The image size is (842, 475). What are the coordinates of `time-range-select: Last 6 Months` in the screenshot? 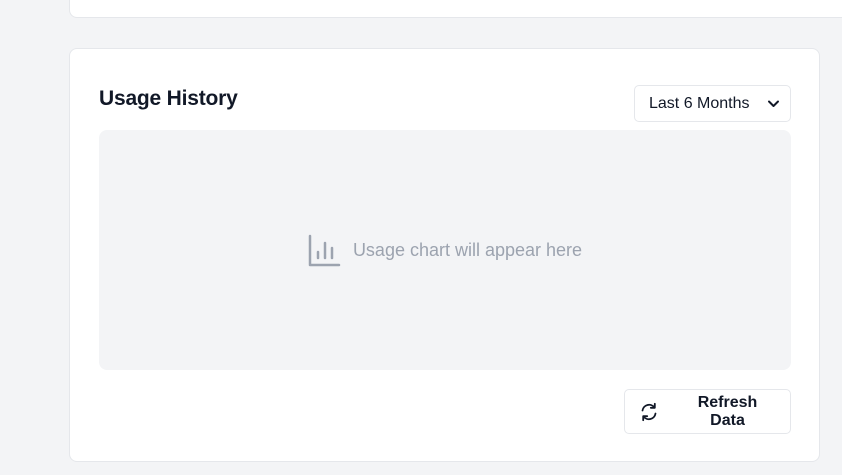 It's located at (712, 103).